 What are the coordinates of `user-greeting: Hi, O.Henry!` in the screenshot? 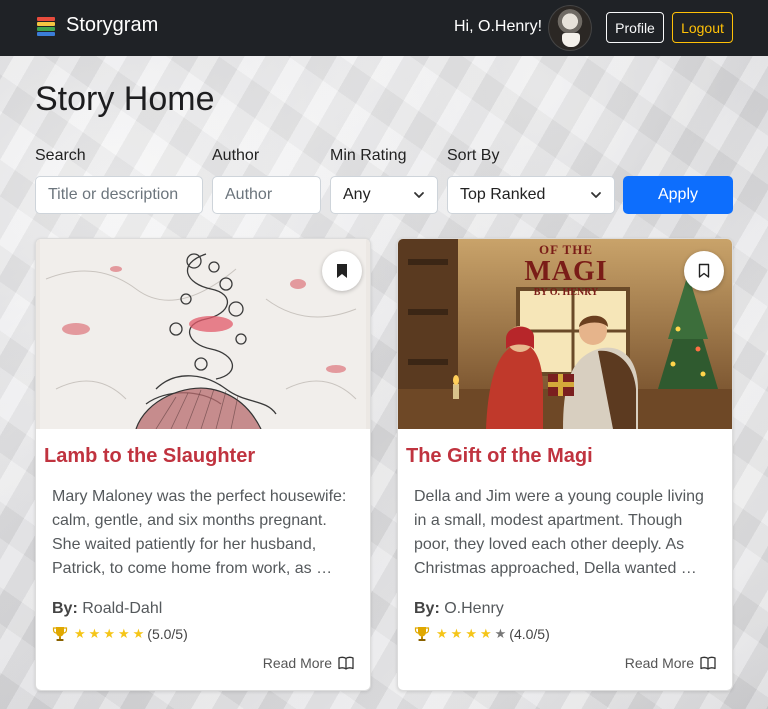 It's located at (498, 26).